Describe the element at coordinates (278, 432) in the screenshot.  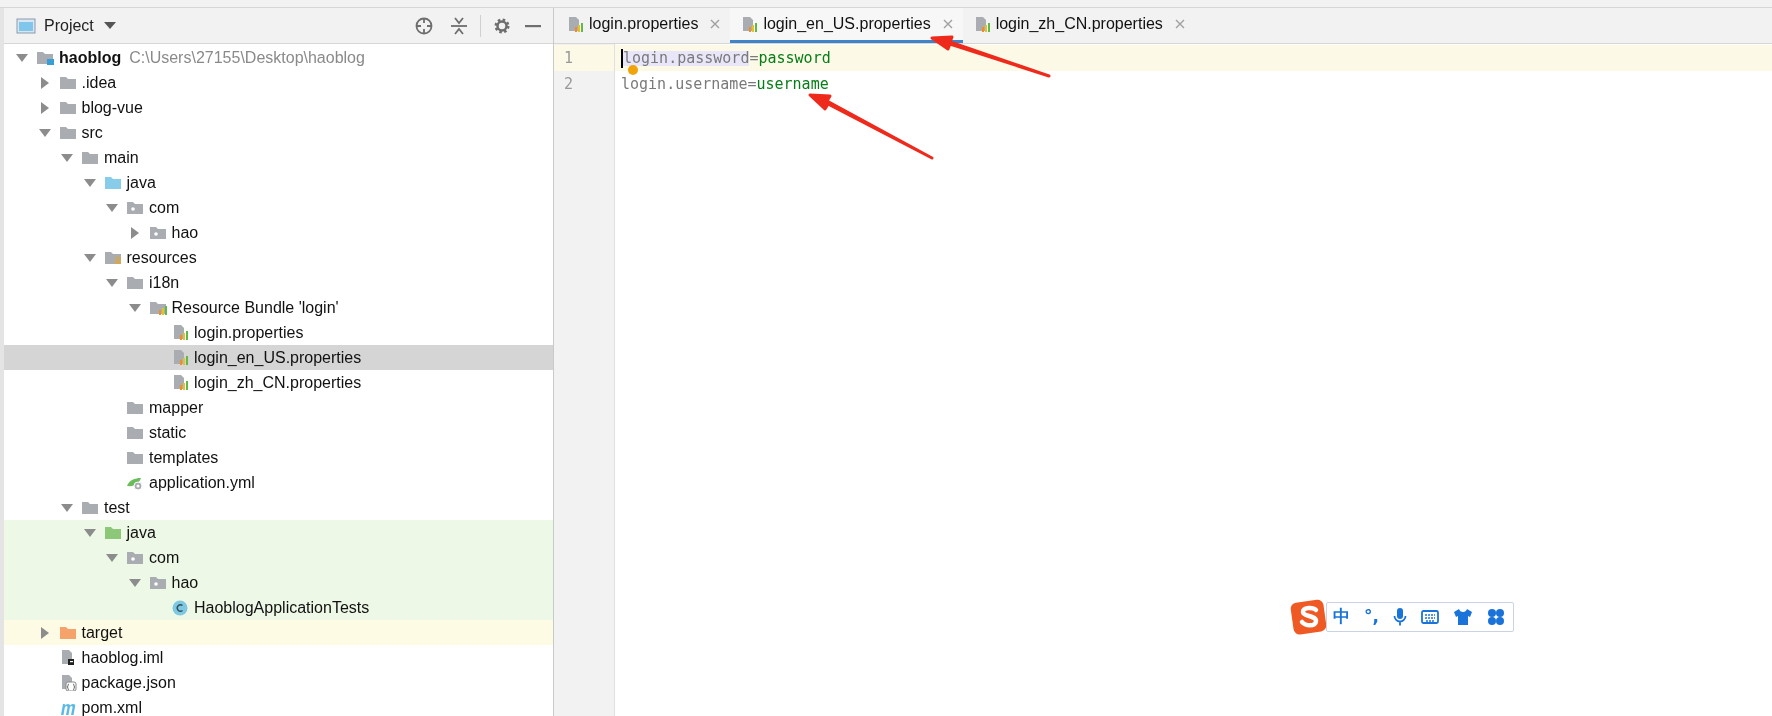
I see `tree-row: static` at that location.